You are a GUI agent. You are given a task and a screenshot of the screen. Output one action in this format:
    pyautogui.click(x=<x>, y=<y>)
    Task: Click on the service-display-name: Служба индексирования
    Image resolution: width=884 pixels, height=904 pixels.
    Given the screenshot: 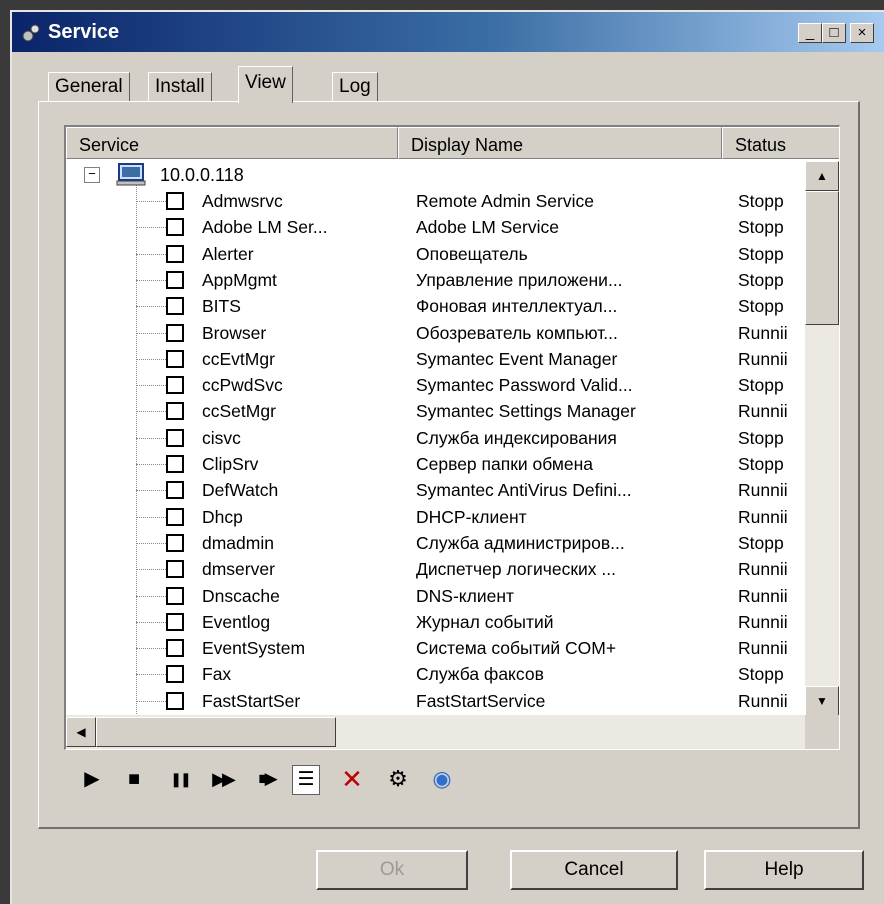 What is the action you would take?
    pyautogui.click(x=516, y=437)
    